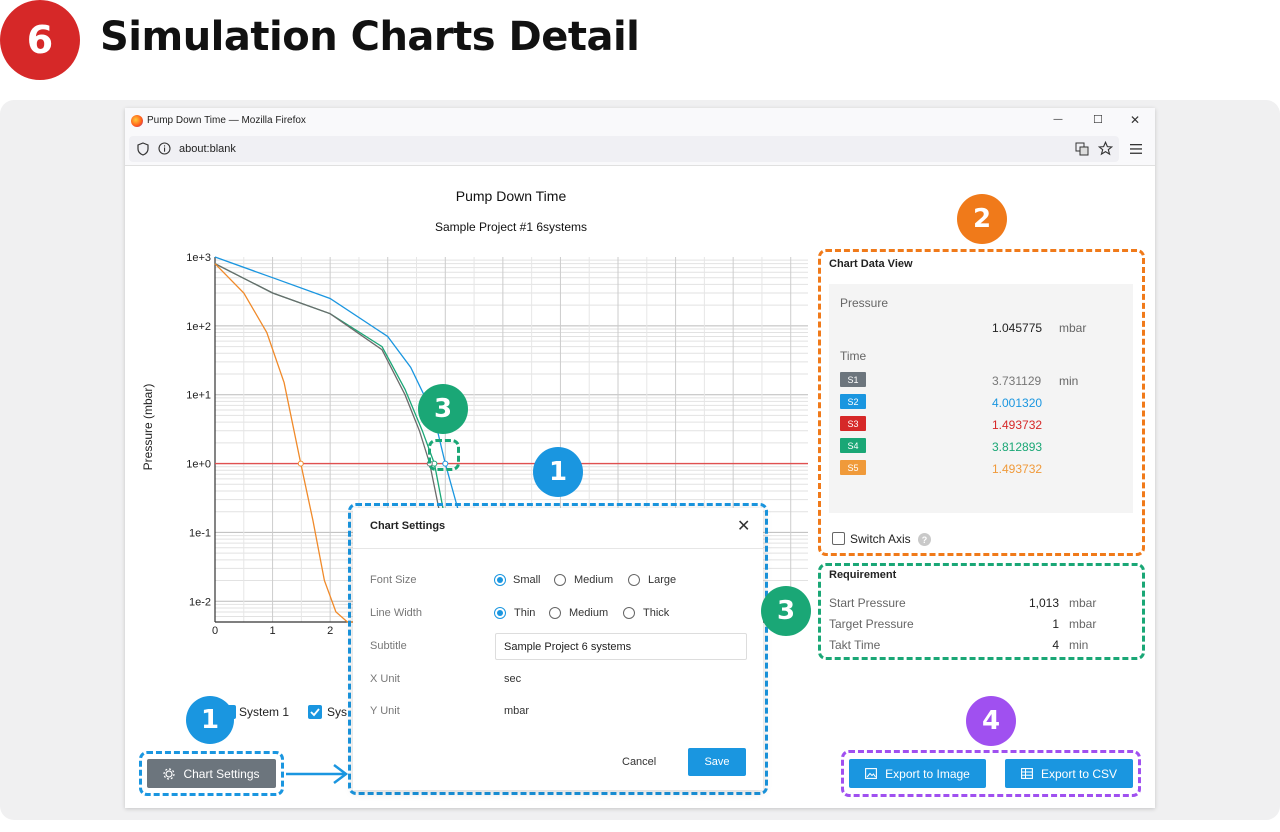 The image size is (1280, 832). What do you see at coordinates (500, 613) in the screenshot?
I see `line-thin-radio` at bounding box center [500, 613].